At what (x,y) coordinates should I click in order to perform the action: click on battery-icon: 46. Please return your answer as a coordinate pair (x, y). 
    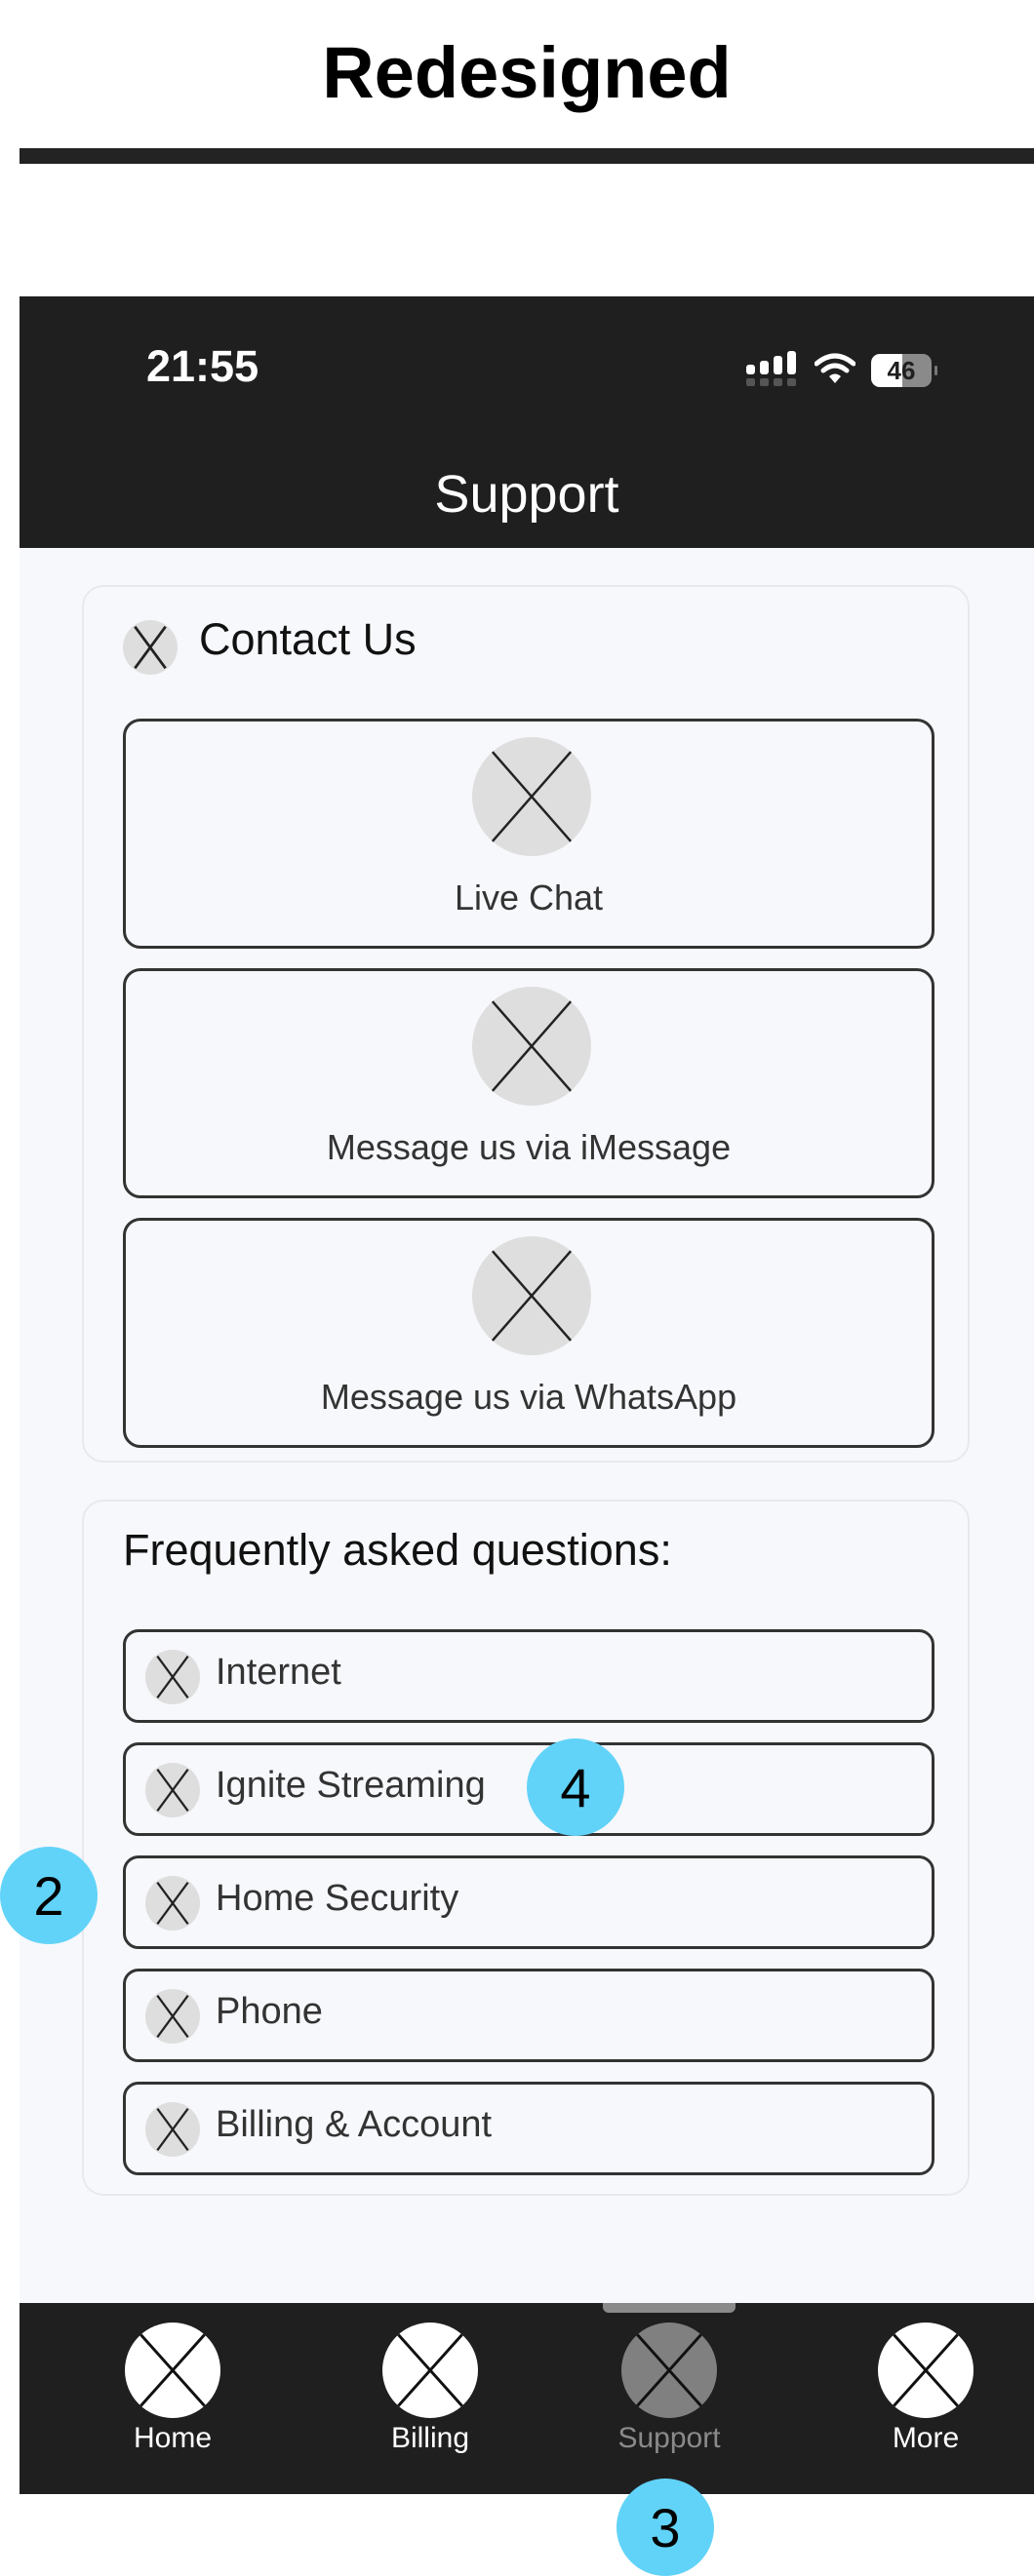
    Looking at the image, I should click on (904, 370).